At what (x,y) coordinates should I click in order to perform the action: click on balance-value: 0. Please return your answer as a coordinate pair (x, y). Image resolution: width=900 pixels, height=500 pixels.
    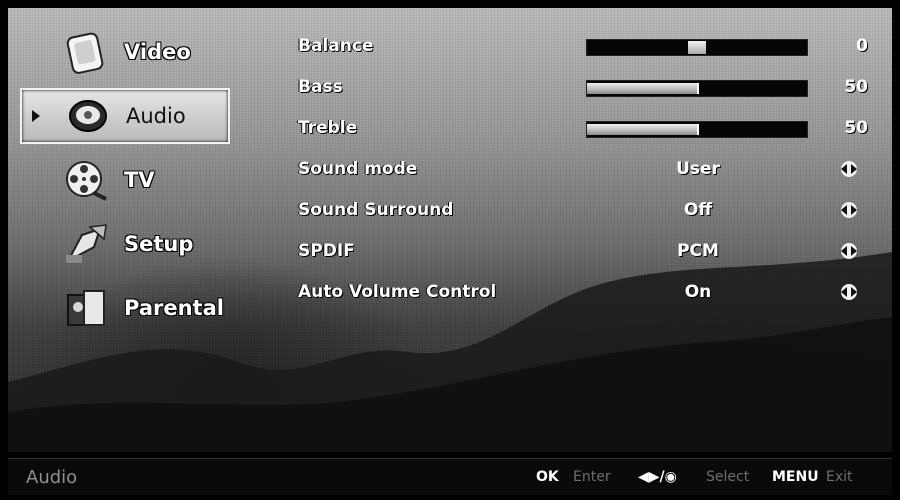
    Looking at the image, I should click on (862, 46).